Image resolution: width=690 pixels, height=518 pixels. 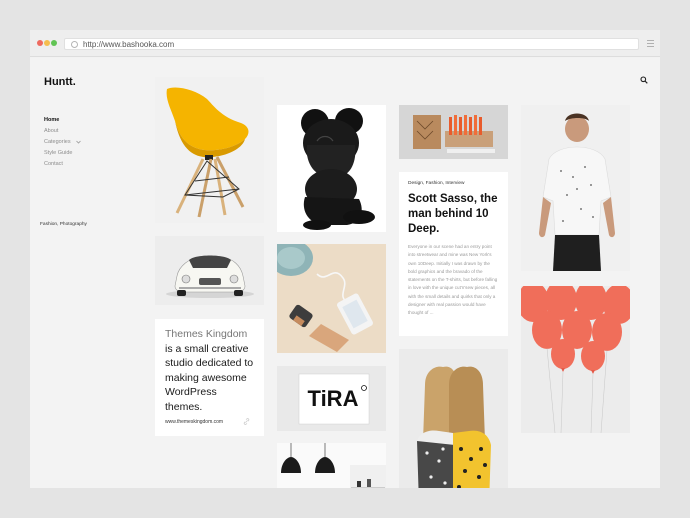 I want to click on themes-kingdom-brand: Themes Kingdom, so click(x=206, y=334).